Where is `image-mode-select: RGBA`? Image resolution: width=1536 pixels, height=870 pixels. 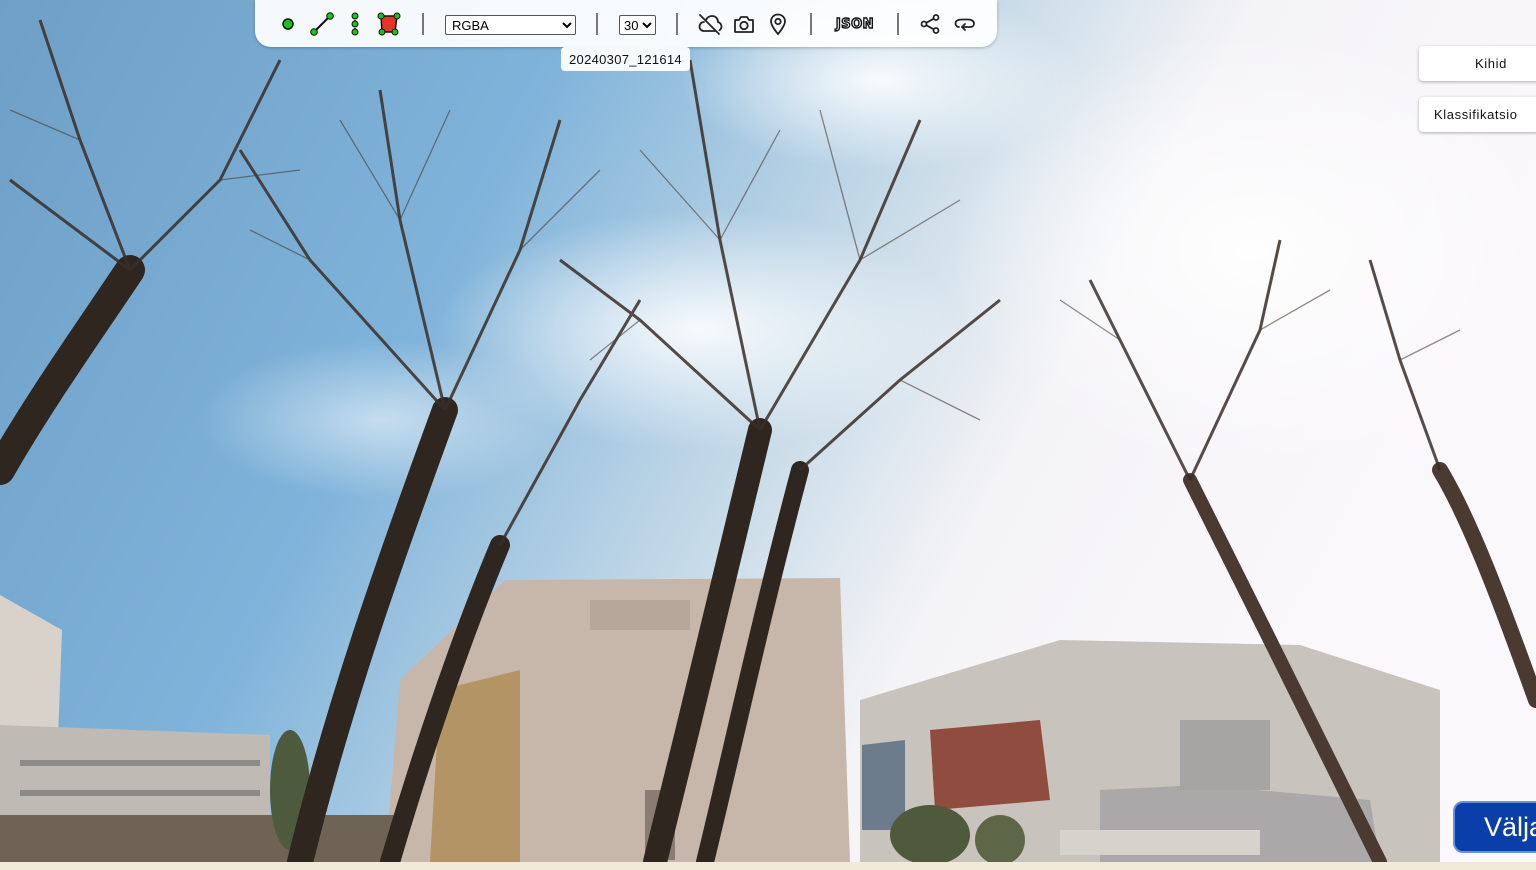 image-mode-select: RGBA is located at coordinates (510, 25).